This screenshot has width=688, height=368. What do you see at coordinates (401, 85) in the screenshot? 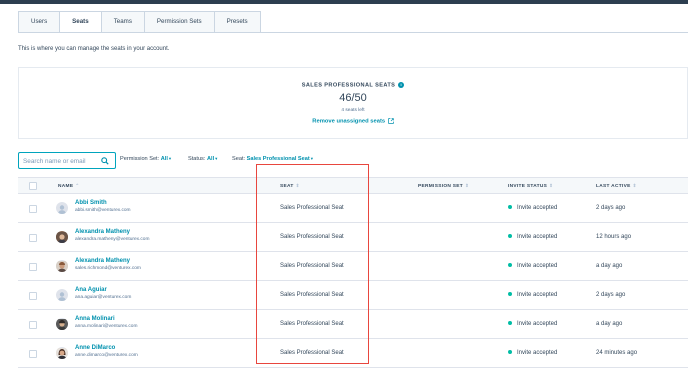
I see `info-icon: i` at bounding box center [401, 85].